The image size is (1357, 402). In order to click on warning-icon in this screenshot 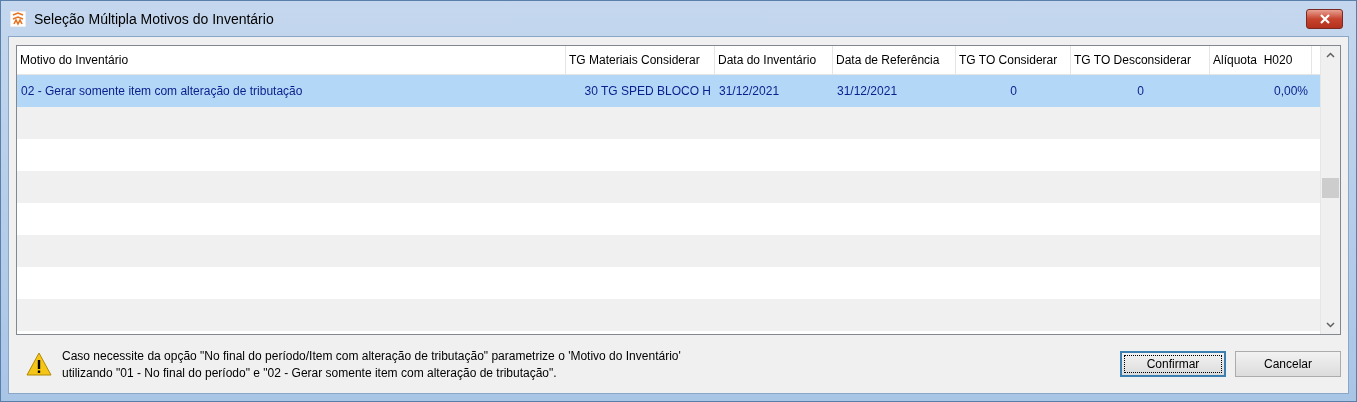, I will do `click(39, 364)`.